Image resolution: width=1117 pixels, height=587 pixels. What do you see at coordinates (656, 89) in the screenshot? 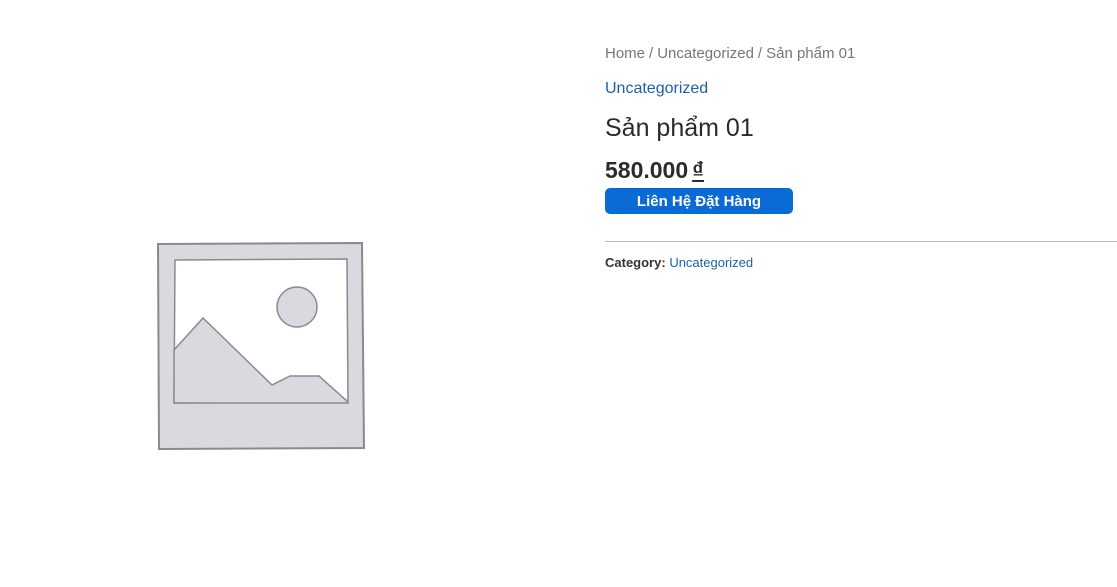
I see `product-category-link: Uncategorized` at bounding box center [656, 89].